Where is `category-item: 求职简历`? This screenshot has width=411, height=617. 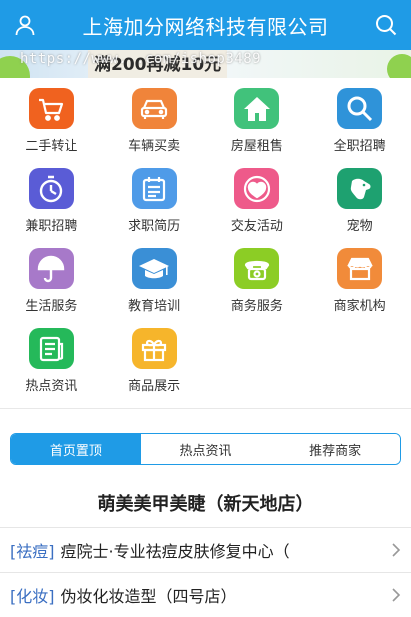 category-item: 求职简历 is located at coordinates (154, 198).